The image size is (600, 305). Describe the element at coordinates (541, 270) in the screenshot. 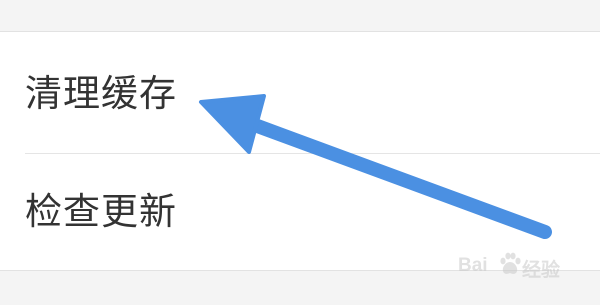

I see `watermark-brand-right: 经验` at that location.